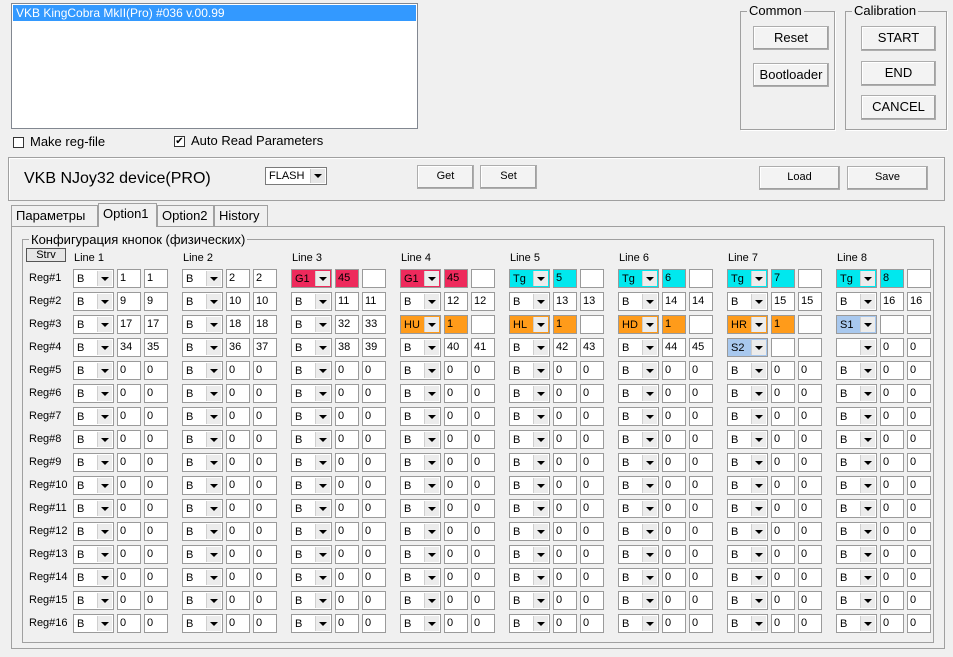  I want to click on value-field-2: 17, so click(156, 324).